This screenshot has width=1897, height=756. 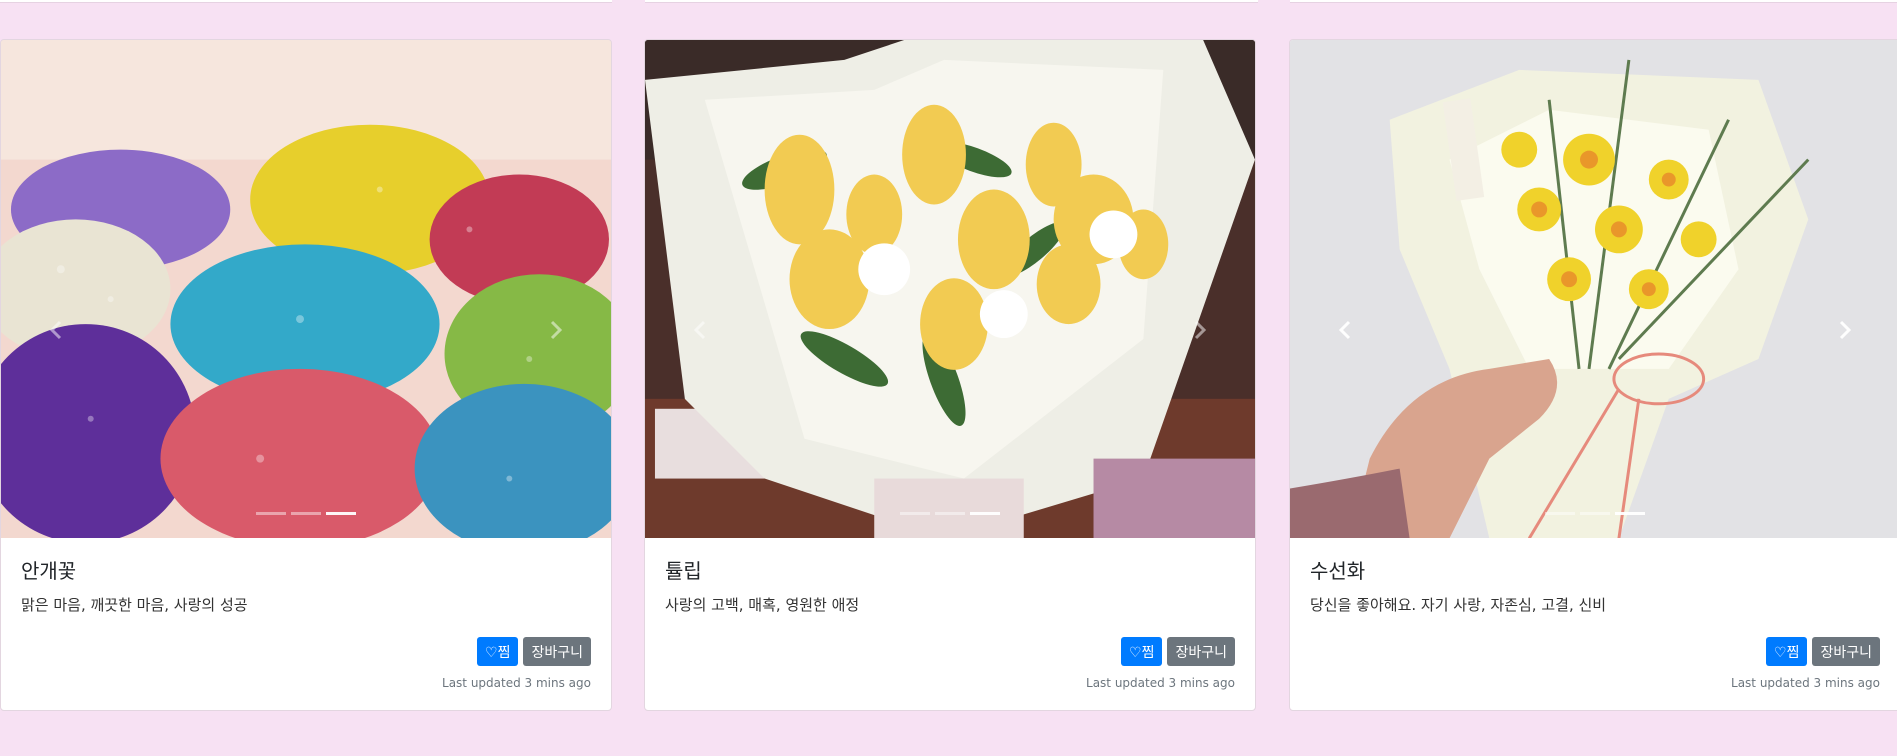 I want to click on card-title: 튤립, so click(x=683, y=571).